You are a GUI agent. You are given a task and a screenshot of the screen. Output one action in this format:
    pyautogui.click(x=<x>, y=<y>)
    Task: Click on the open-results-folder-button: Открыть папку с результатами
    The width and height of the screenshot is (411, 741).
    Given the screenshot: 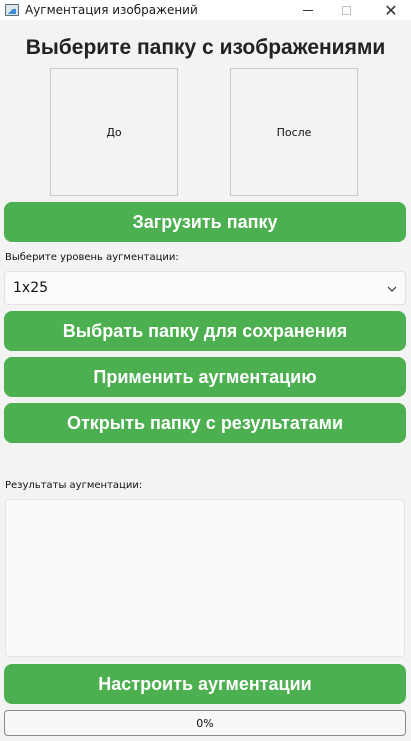 What is the action you would take?
    pyautogui.click(x=205, y=423)
    